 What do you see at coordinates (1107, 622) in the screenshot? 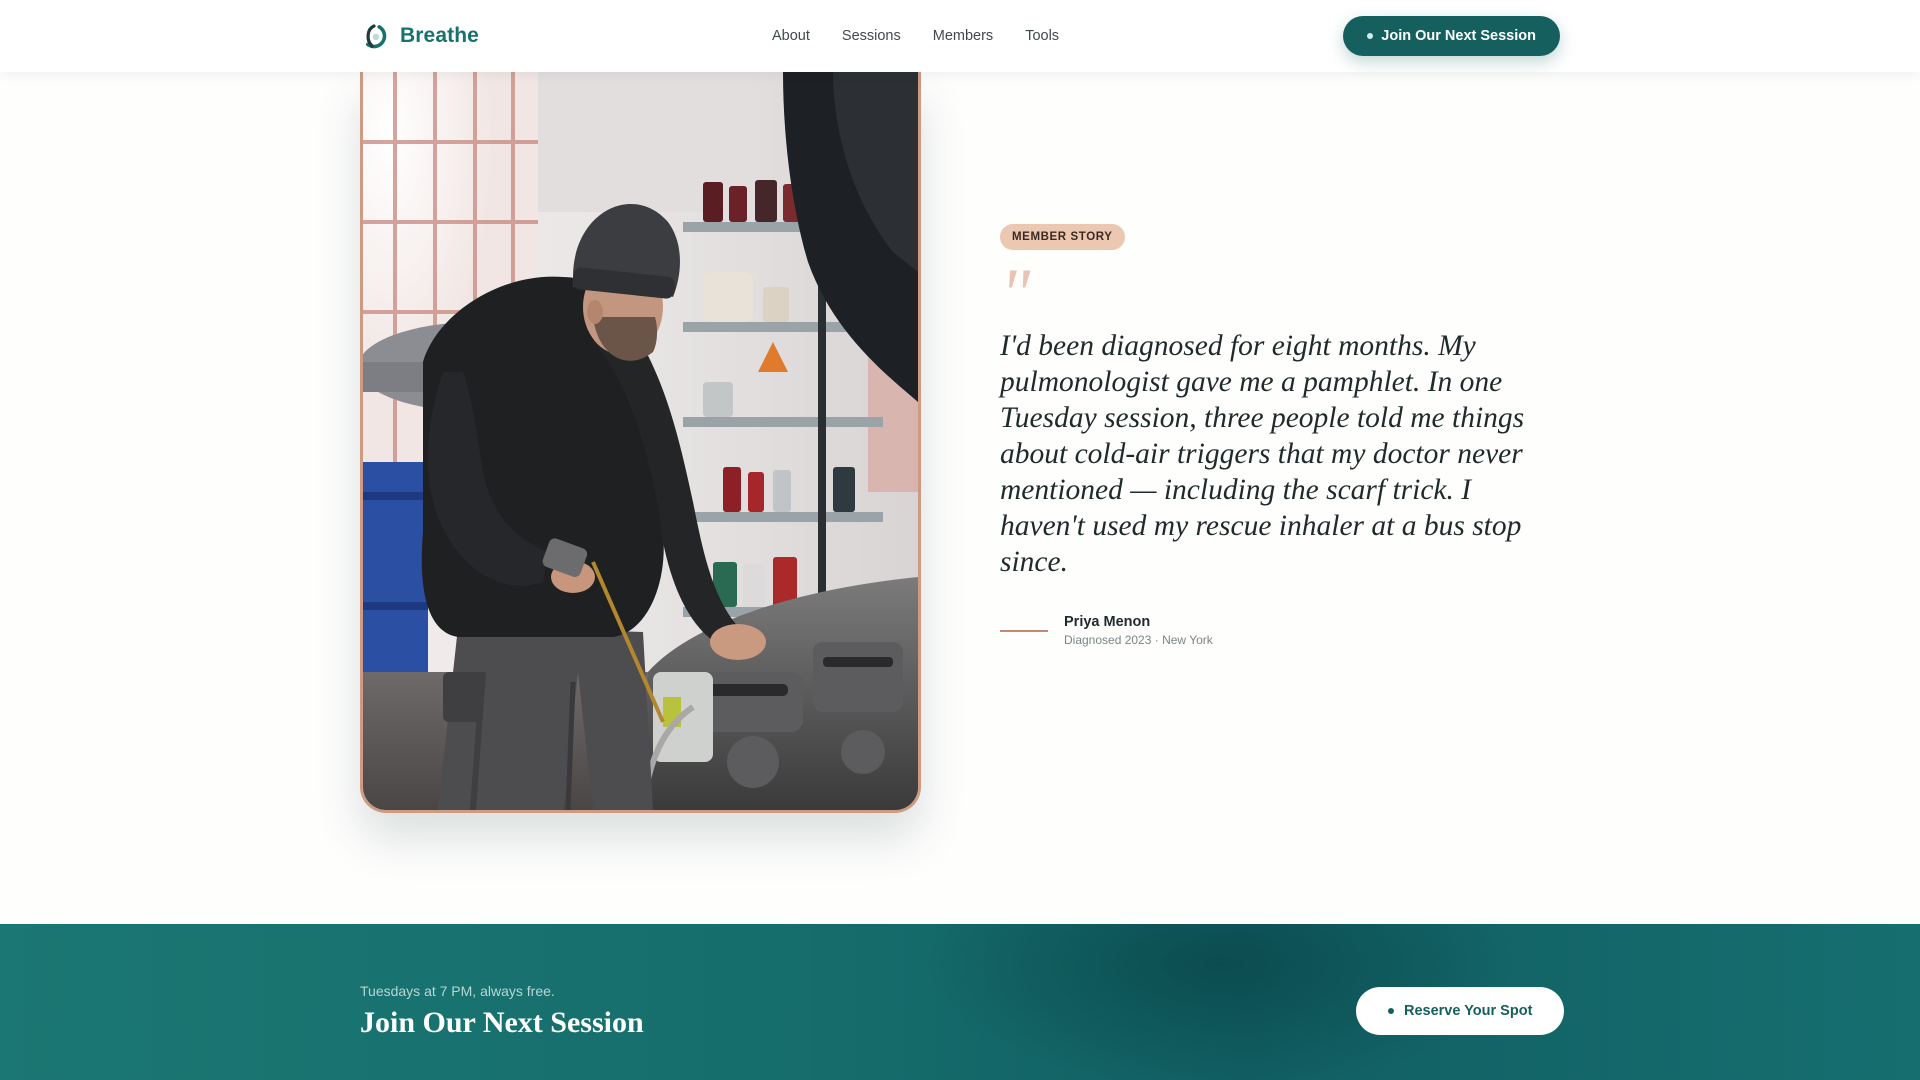
I see `author-name: Priya Menon` at bounding box center [1107, 622].